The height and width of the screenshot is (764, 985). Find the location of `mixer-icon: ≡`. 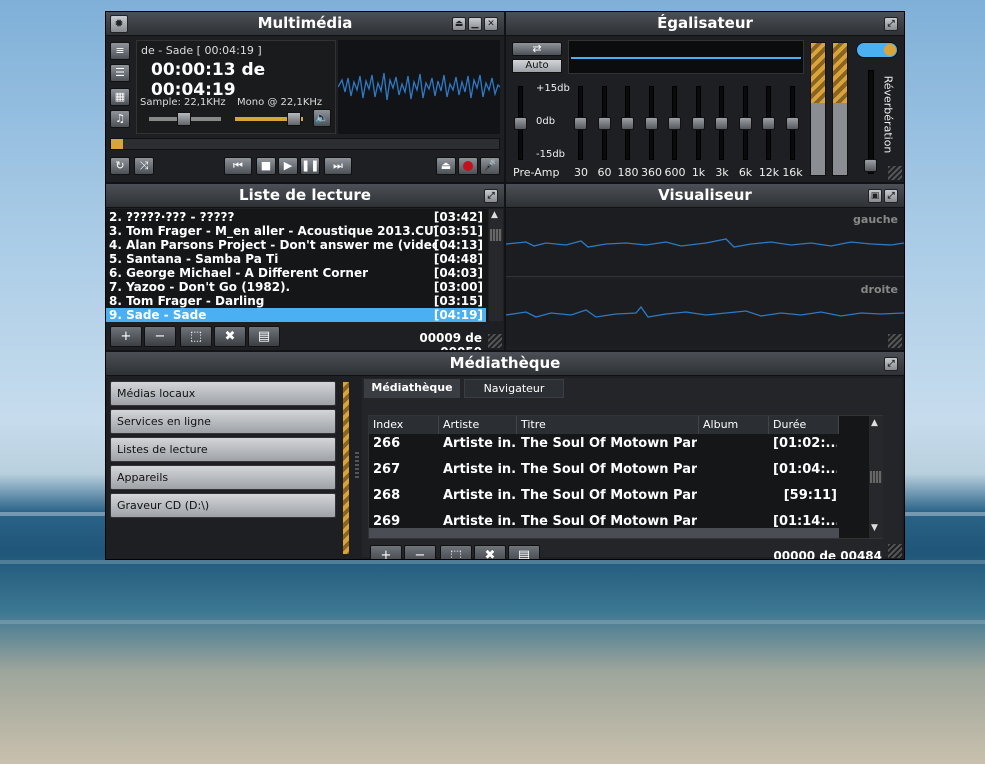

mixer-icon: ≡ is located at coordinates (120, 51).